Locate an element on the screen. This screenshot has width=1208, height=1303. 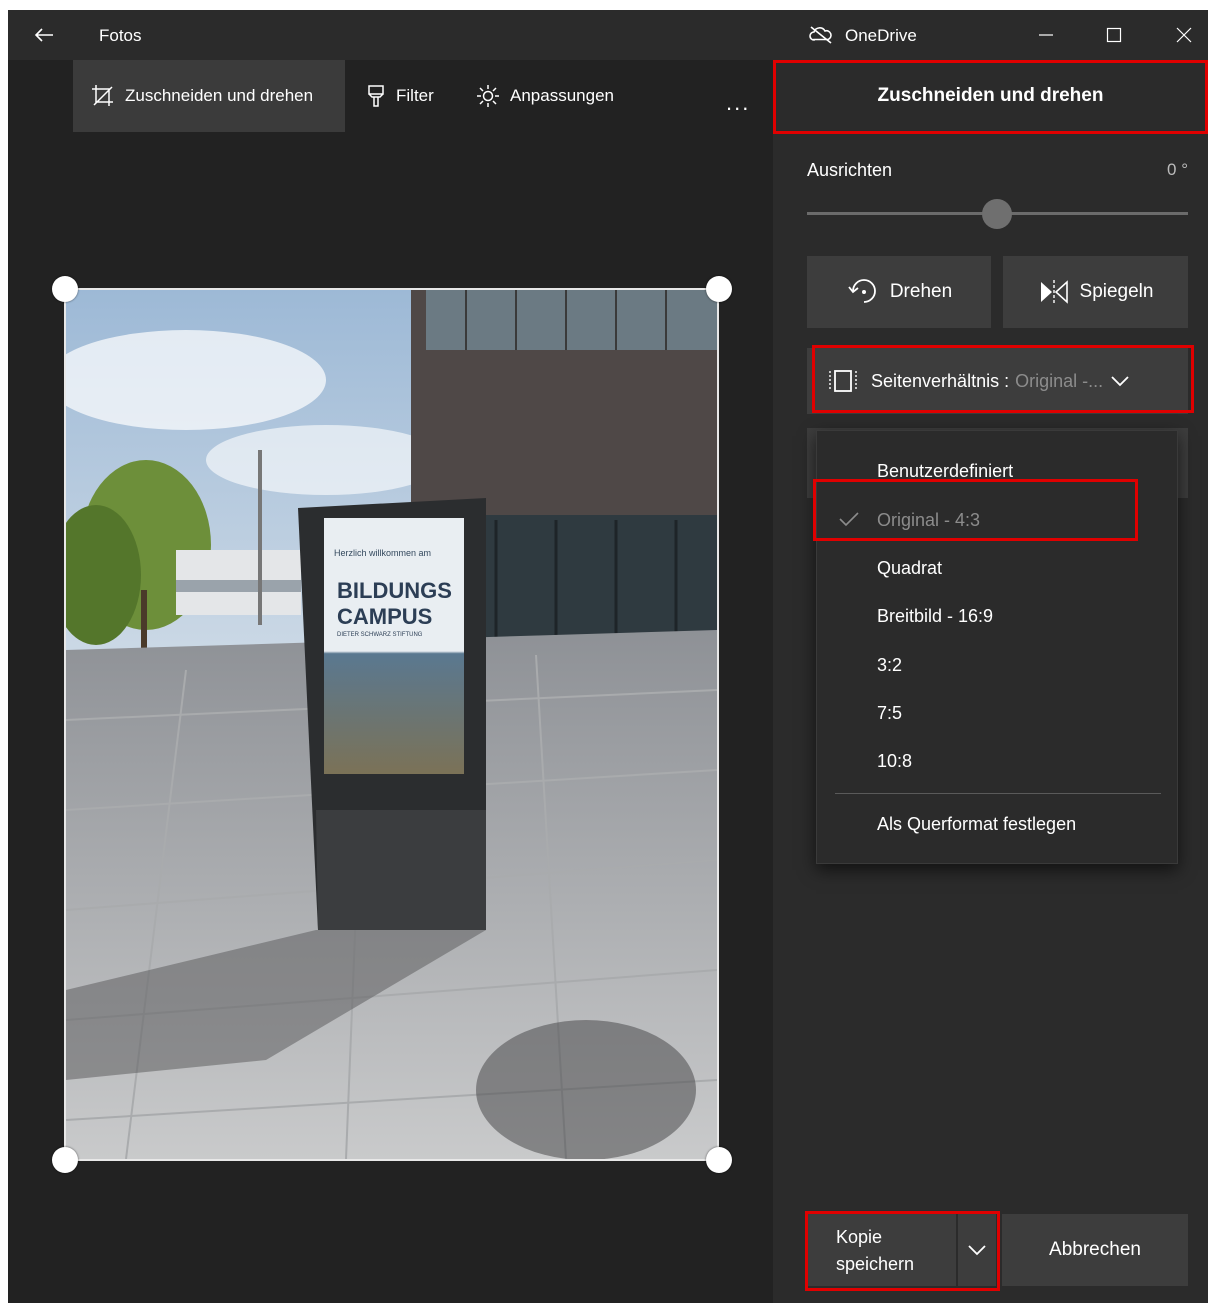
sign-welcome-text: Herzlich willkommen am is located at coordinates (382, 553).